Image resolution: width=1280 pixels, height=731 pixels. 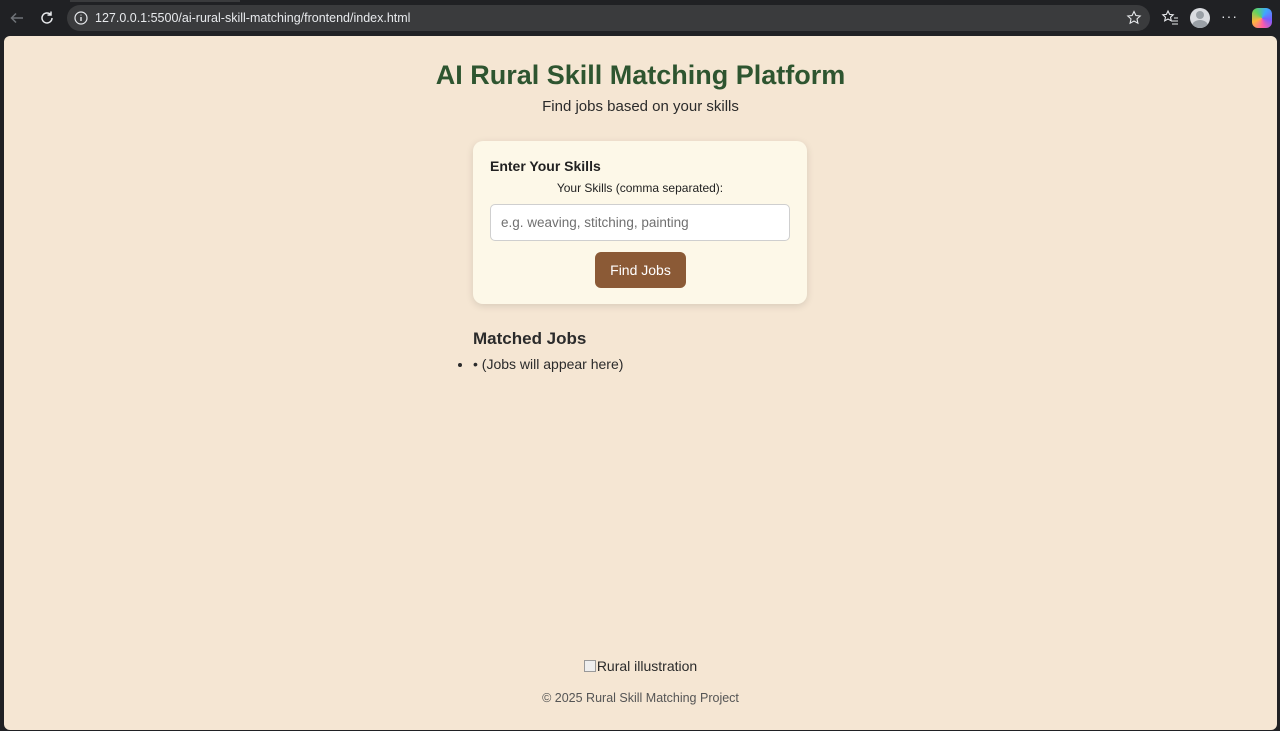 What do you see at coordinates (1200, 24) in the screenshot?
I see `avatar-body` at bounding box center [1200, 24].